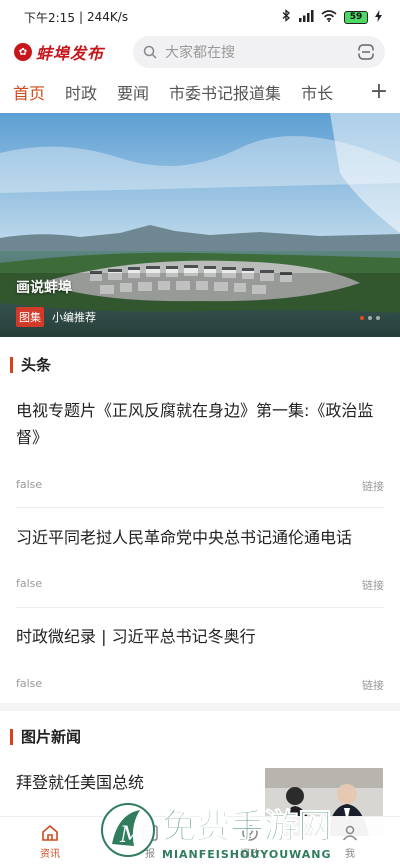 Image resolution: width=400 pixels, height=866 pixels. Describe the element at coordinates (379, 91) in the screenshot. I see `add-channel-icon: +` at that location.